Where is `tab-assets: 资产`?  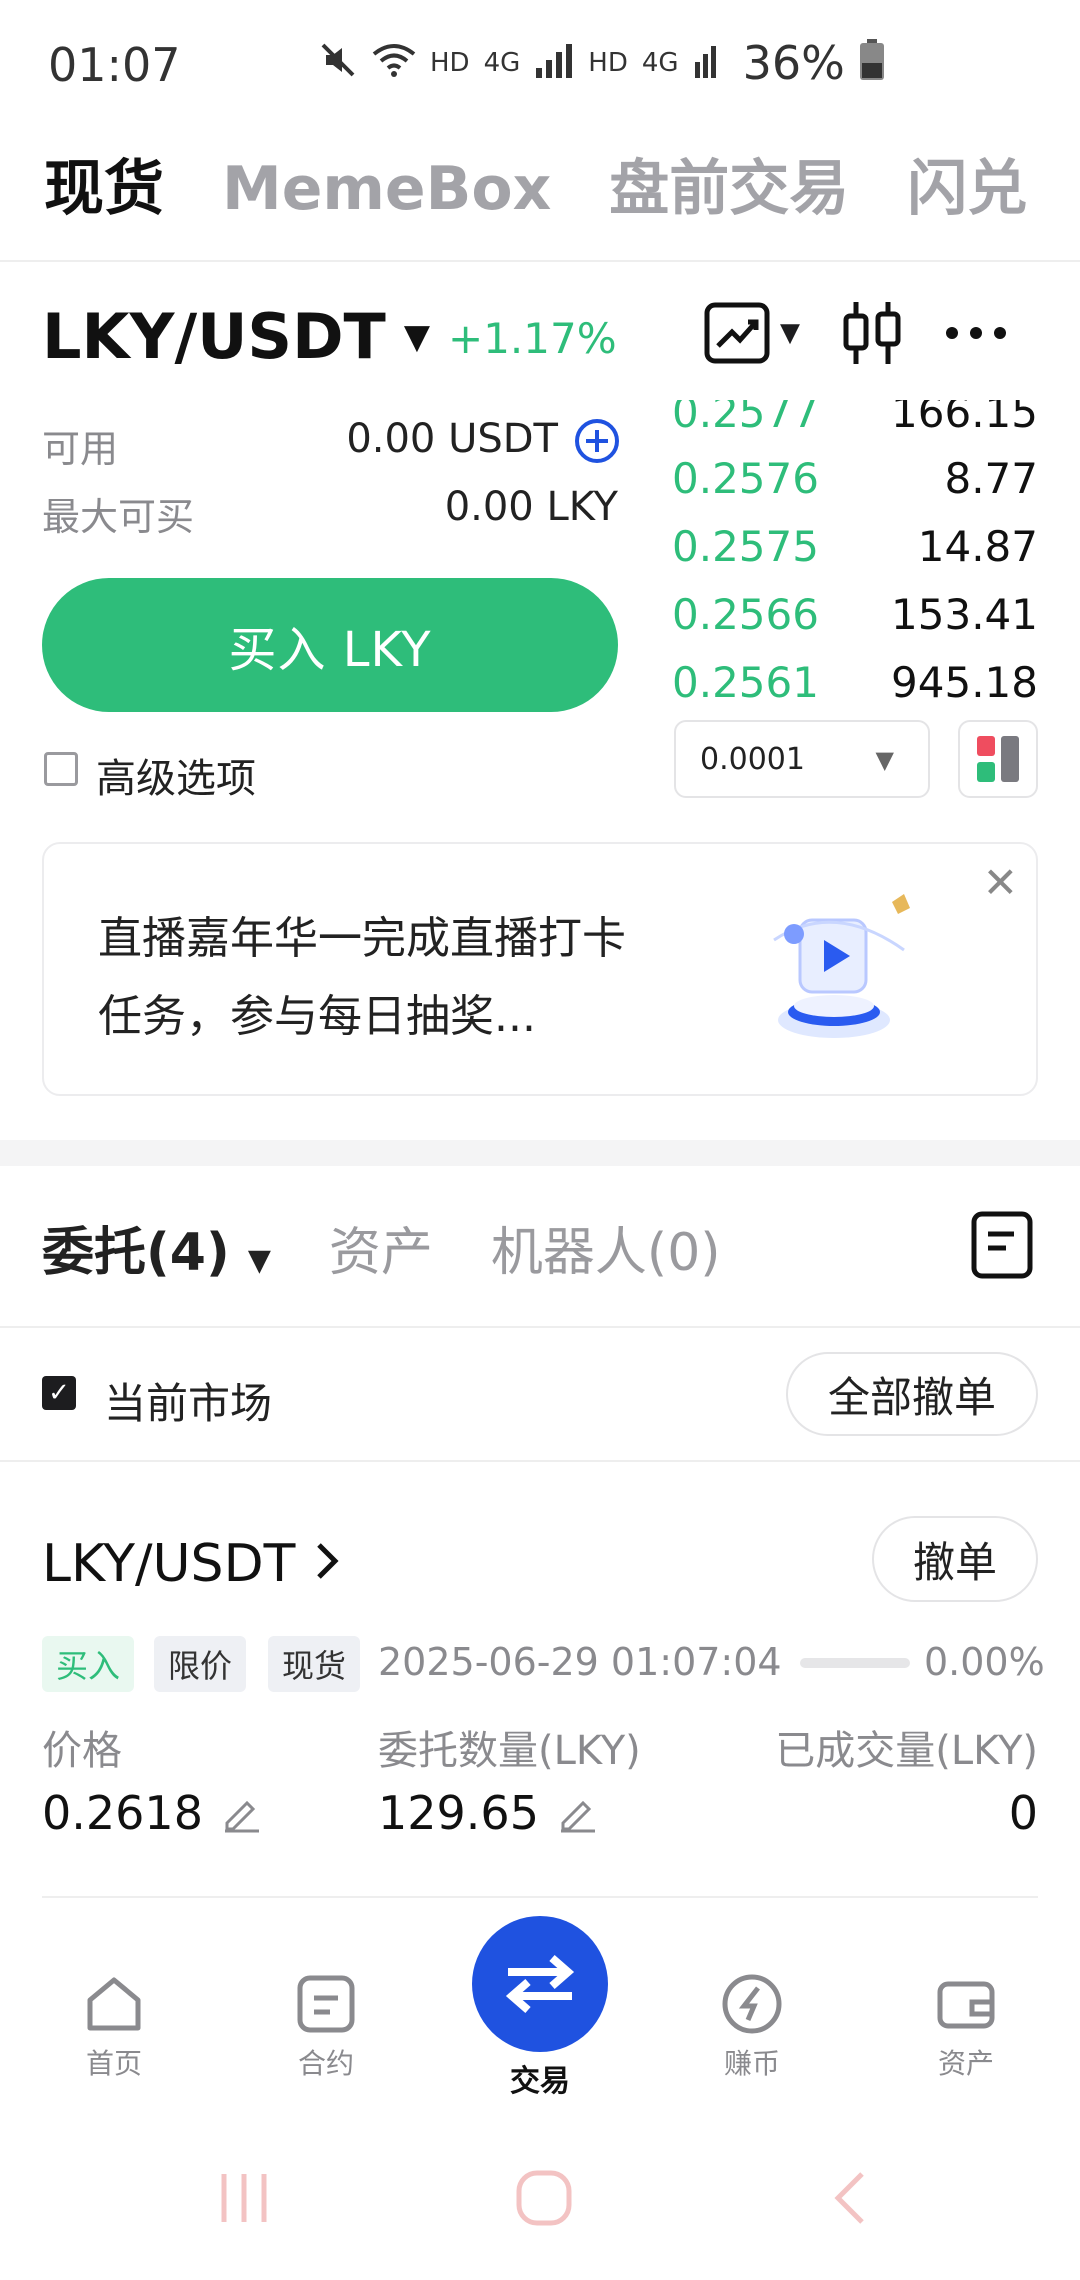
tab-assets: 资产 is located at coordinates (381, 1247).